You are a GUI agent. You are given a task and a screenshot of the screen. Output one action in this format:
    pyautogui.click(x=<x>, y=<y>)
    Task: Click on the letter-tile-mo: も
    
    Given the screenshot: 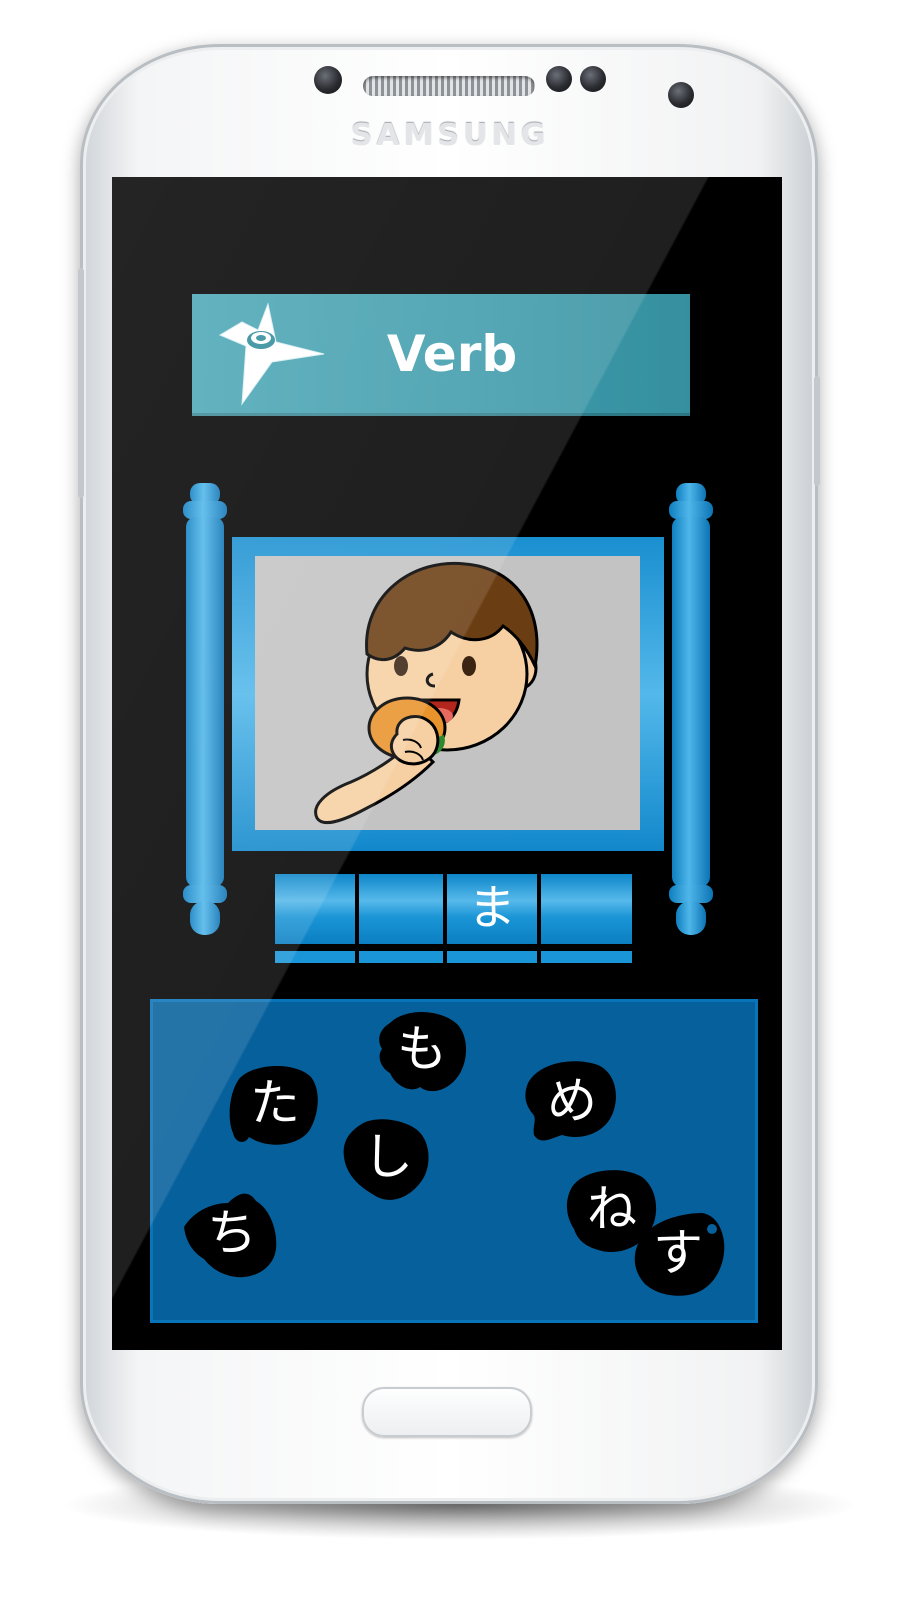 What is the action you would take?
    pyautogui.click(x=422, y=1051)
    